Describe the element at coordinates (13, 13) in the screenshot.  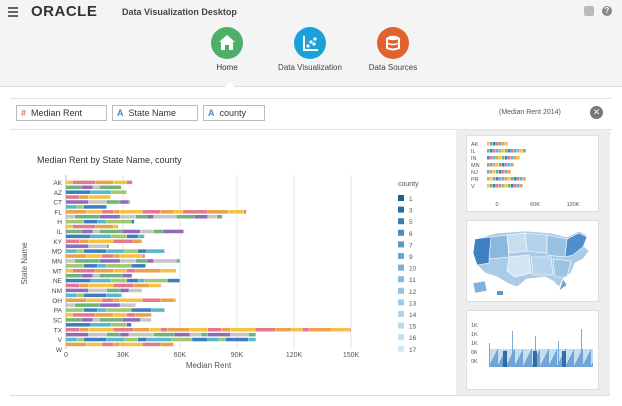
I see `hamburger-menu-icon` at that location.